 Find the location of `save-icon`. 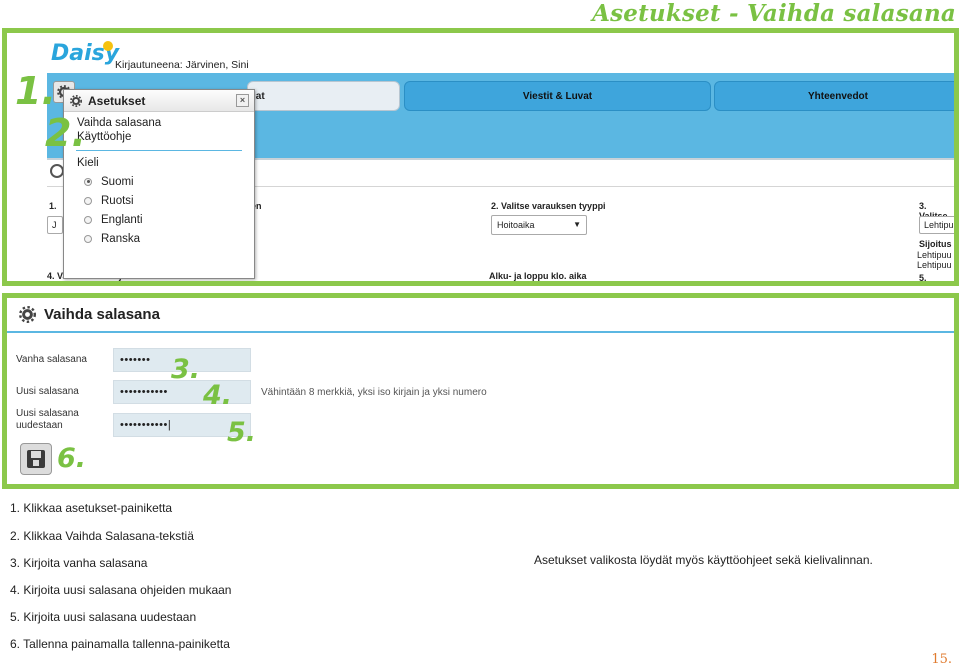

save-icon is located at coordinates (36, 459).